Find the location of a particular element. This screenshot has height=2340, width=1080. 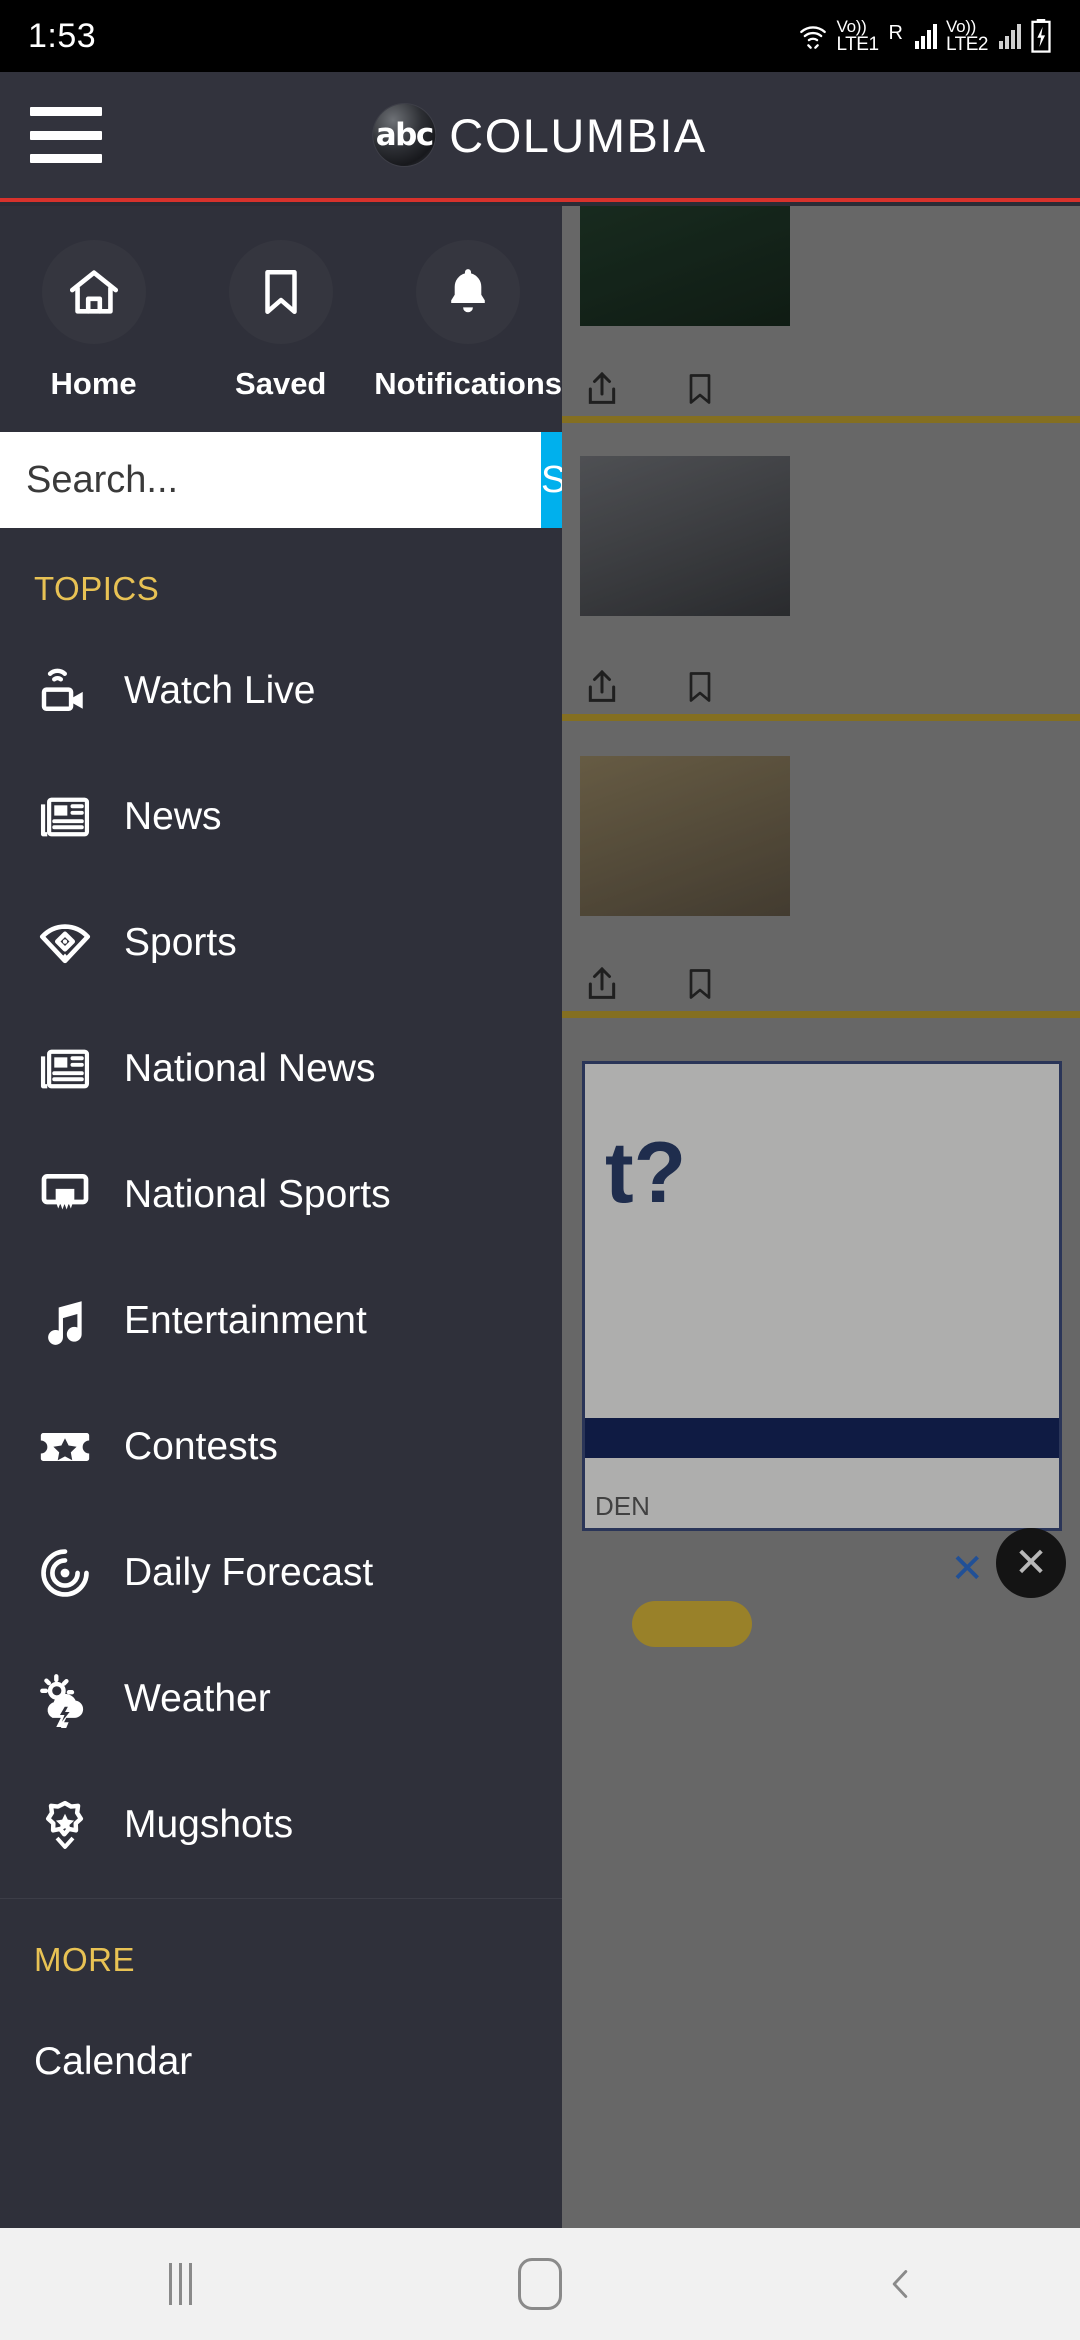

volte-lte2-icon: Vo)) LTE2 is located at coordinates (967, 36).